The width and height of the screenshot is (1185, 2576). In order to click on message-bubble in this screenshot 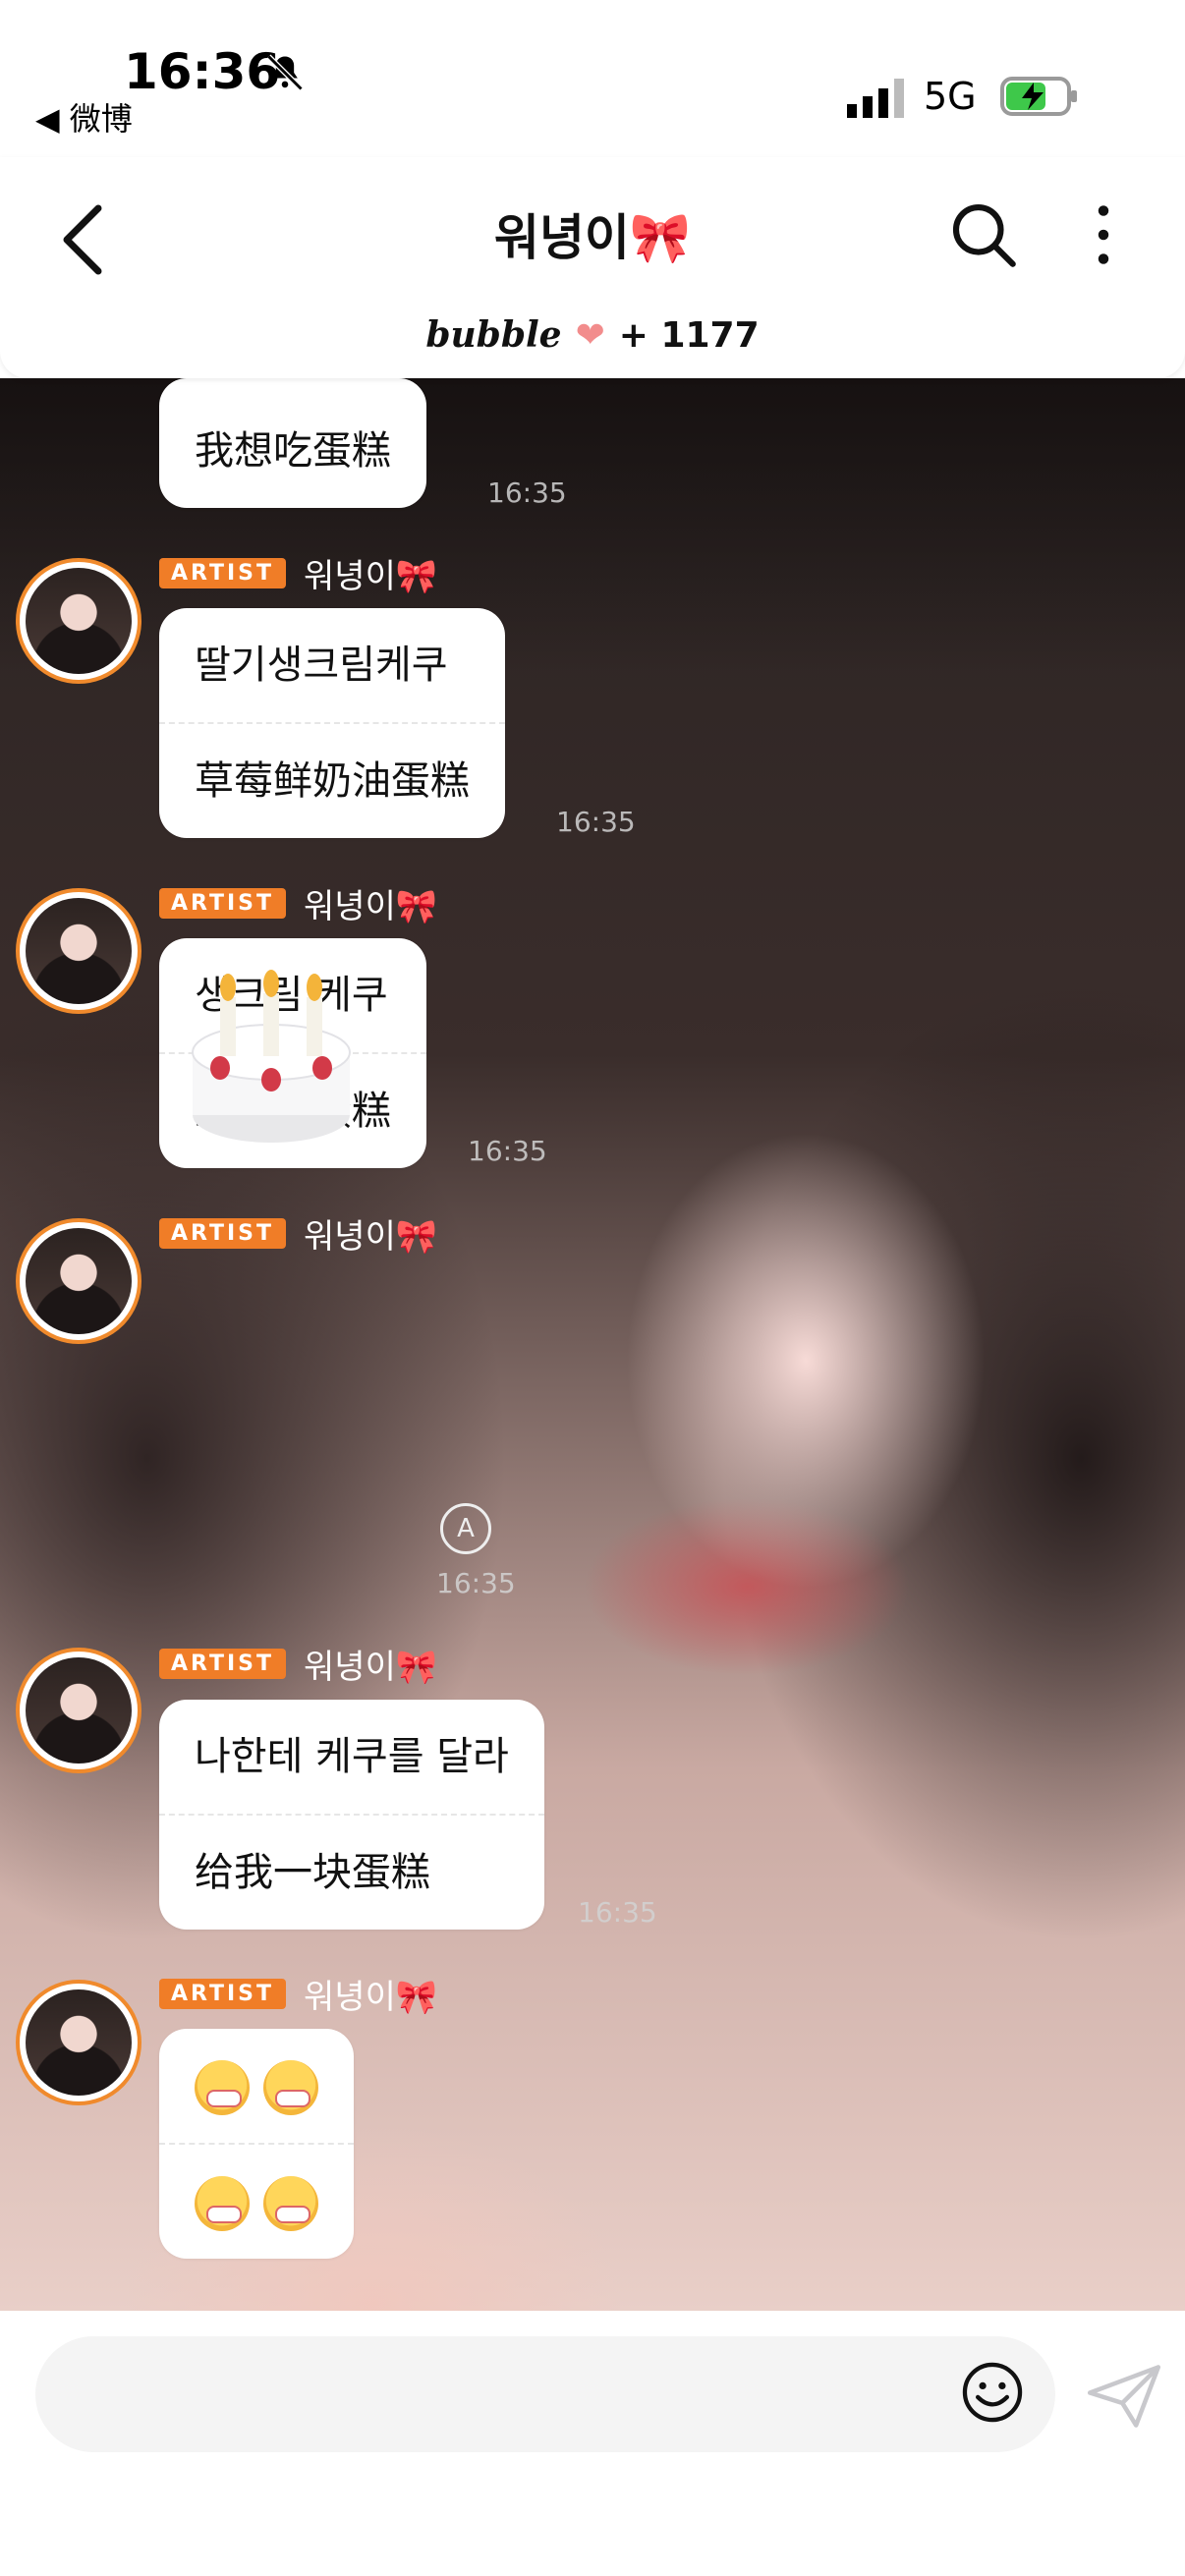, I will do `click(256, 2144)`.